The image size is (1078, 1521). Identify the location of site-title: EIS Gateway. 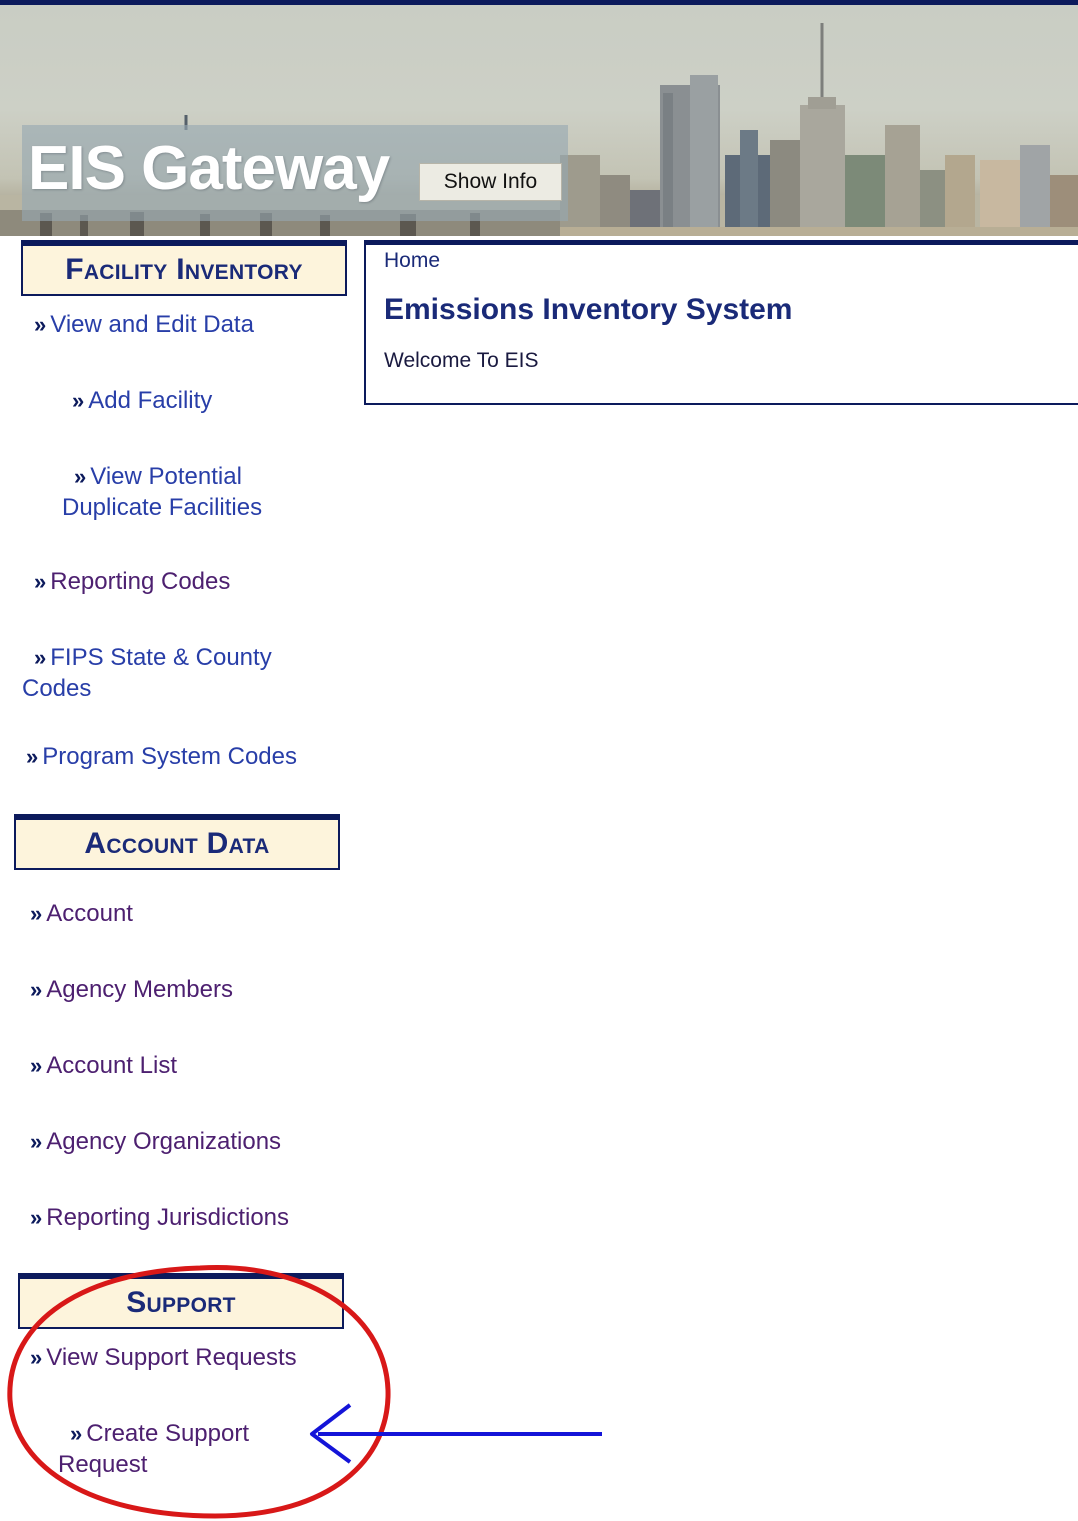
(209, 168).